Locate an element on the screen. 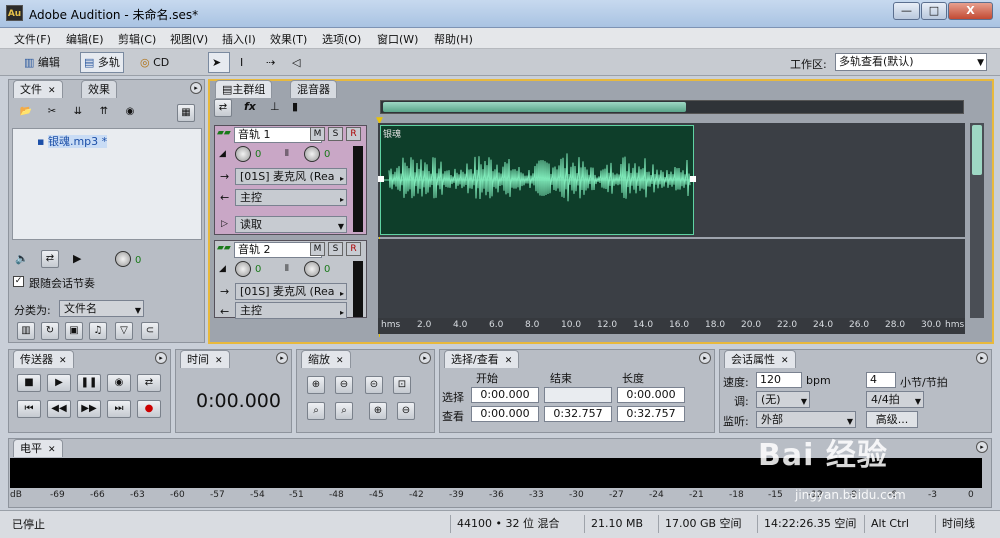  tab-level: 电平 ✕ is located at coordinates (38, 448).